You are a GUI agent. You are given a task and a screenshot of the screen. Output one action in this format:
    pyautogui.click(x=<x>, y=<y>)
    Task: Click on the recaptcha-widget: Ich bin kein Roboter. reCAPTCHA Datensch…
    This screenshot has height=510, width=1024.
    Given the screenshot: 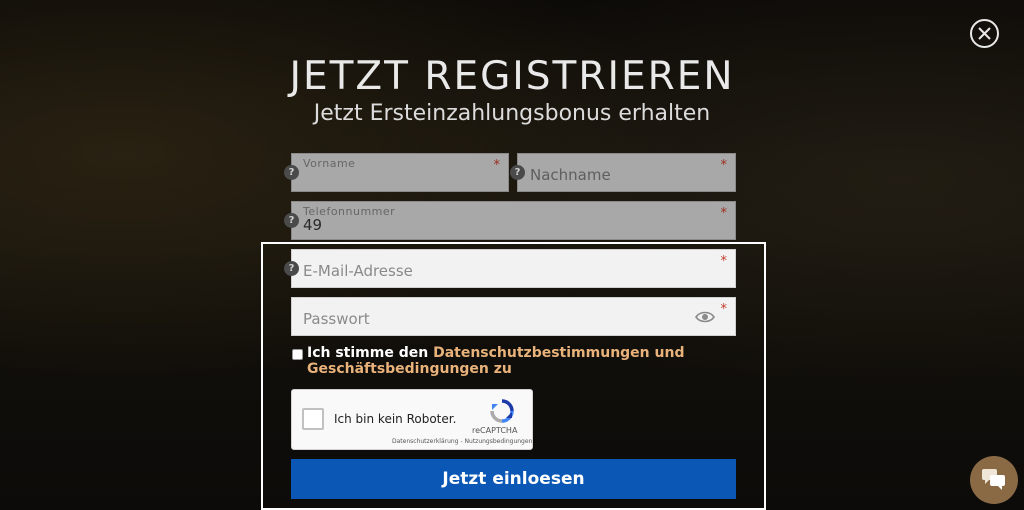 What is the action you would take?
    pyautogui.click(x=412, y=419)
    